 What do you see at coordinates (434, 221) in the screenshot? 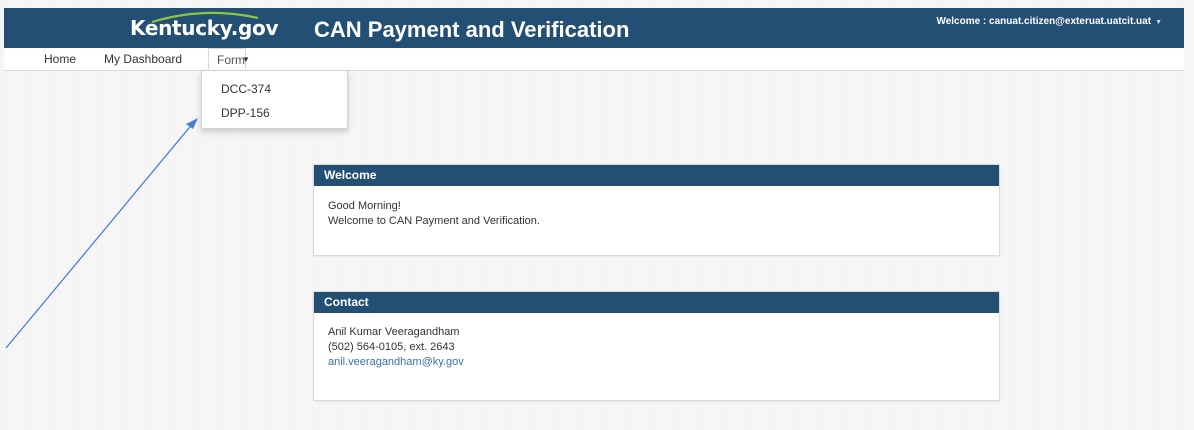
I see `welcome-message: Welcome to CAN Payment and Verification.` at bounding box center [434, 221].